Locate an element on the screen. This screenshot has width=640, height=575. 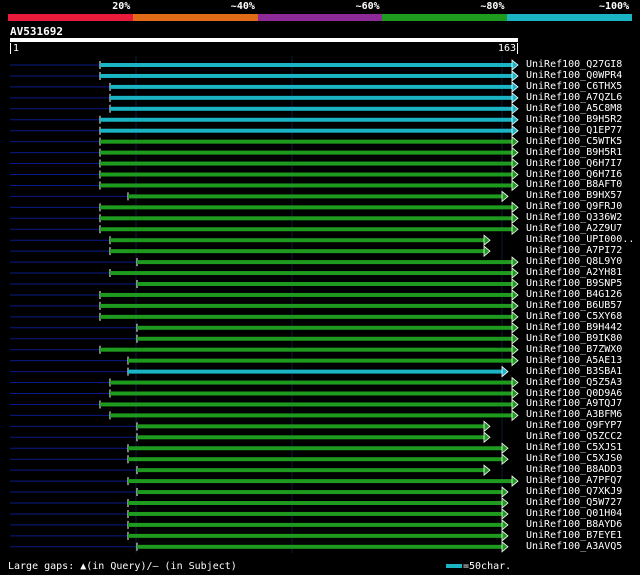
hit-label: UniRef100_Q8L9Y0 is located at coordinates (574, 261).